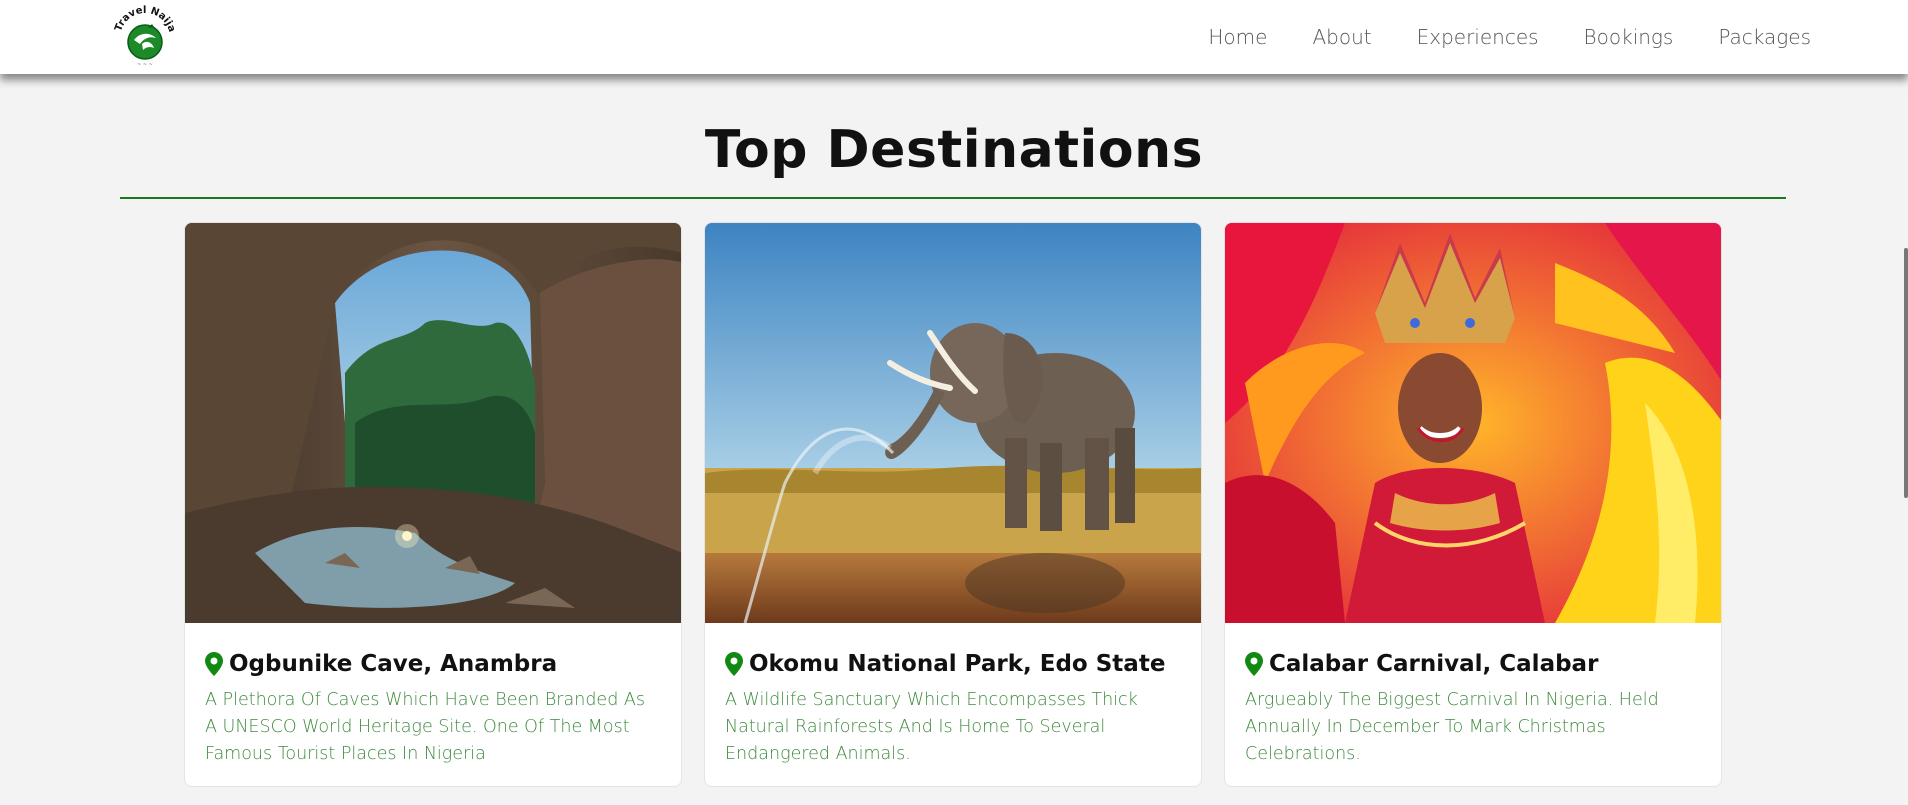 The width and height of the screenshot is (1908, 805). Describe the element at coordinates (953, 423) in the screenshot. I see `elephant-photo` at that location.